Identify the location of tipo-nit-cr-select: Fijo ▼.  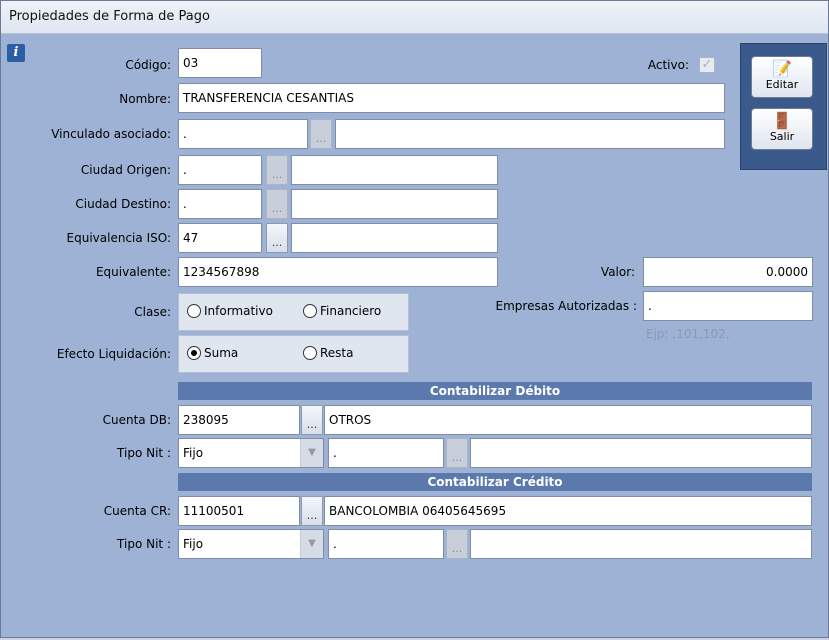
(251, 544).